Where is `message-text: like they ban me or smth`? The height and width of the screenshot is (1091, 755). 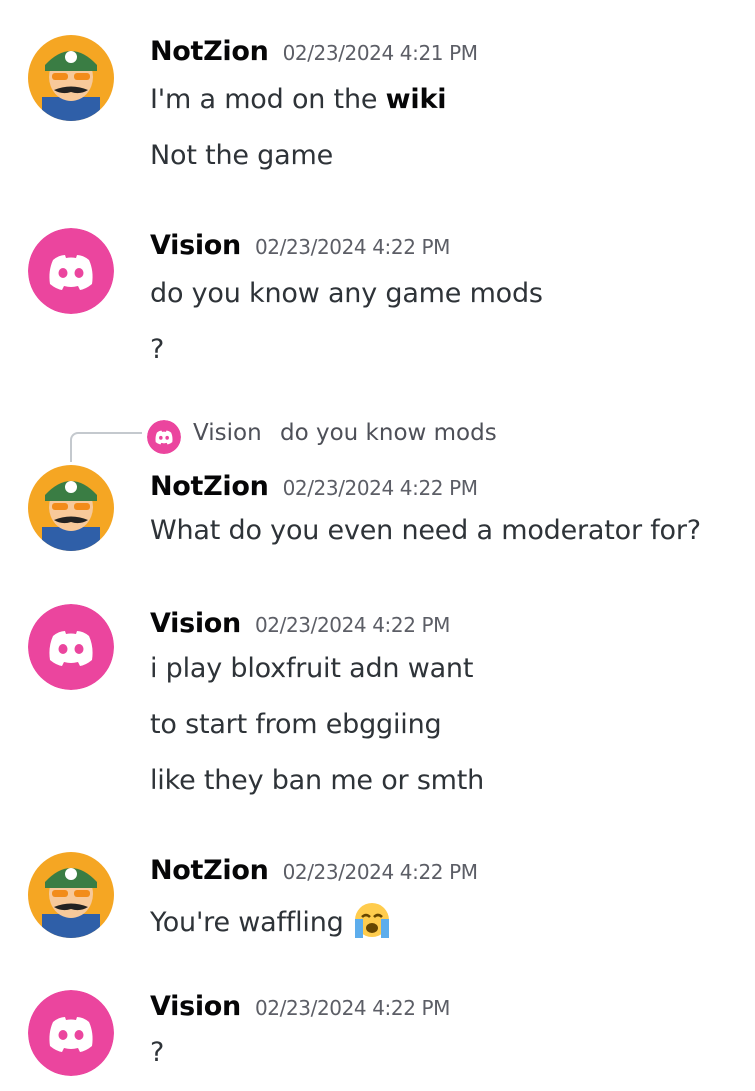 message-text: like they ban me or smth is located at coordinates (317, 780).